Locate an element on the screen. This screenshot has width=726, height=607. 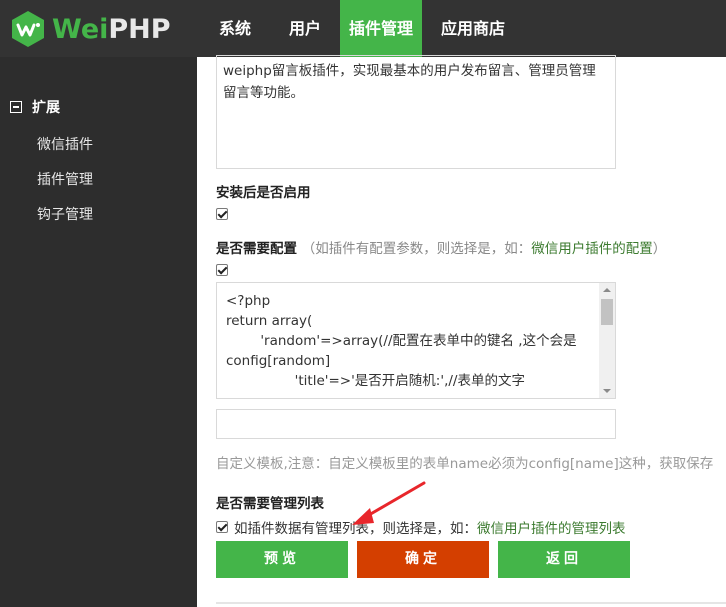
bottom-divider is located at coordinates (471, 603).